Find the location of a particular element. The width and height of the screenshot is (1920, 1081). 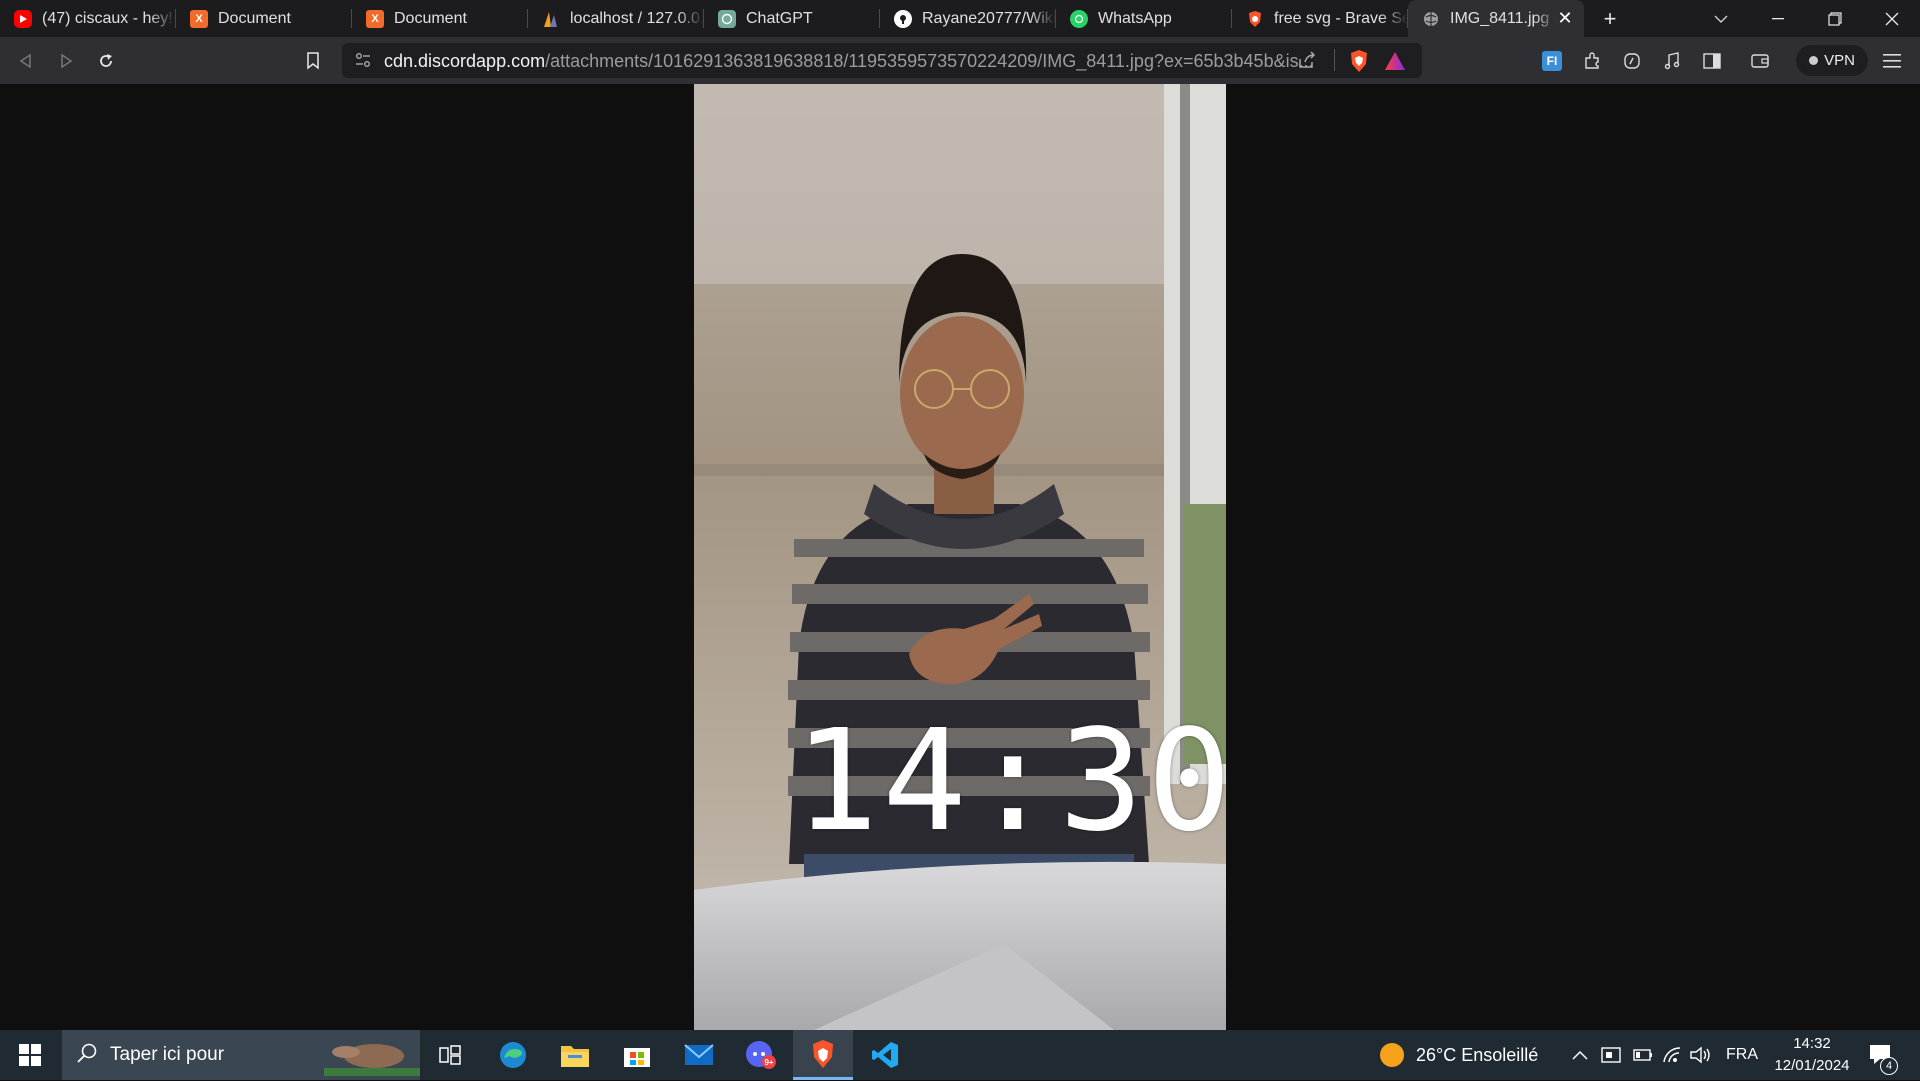

reload-button is located at coordinates (106, 61).